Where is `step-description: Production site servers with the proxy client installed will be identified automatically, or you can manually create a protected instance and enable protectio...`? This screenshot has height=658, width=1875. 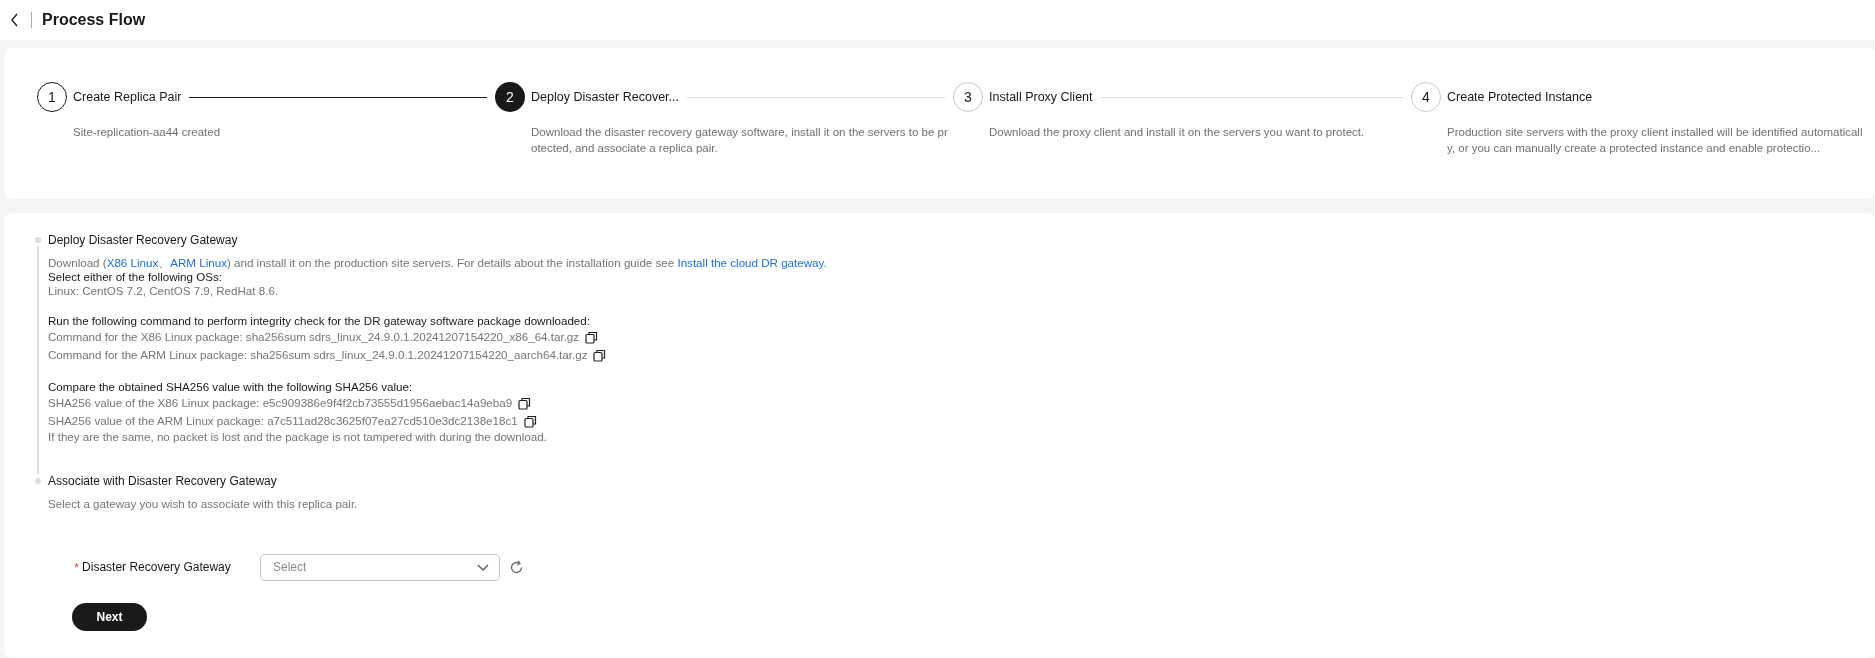 step-description: Production site servers with the proxy client installed will be identified automatically, or you can manually create a protected instance and enable protectio... is located at coordinates (1655, 140).